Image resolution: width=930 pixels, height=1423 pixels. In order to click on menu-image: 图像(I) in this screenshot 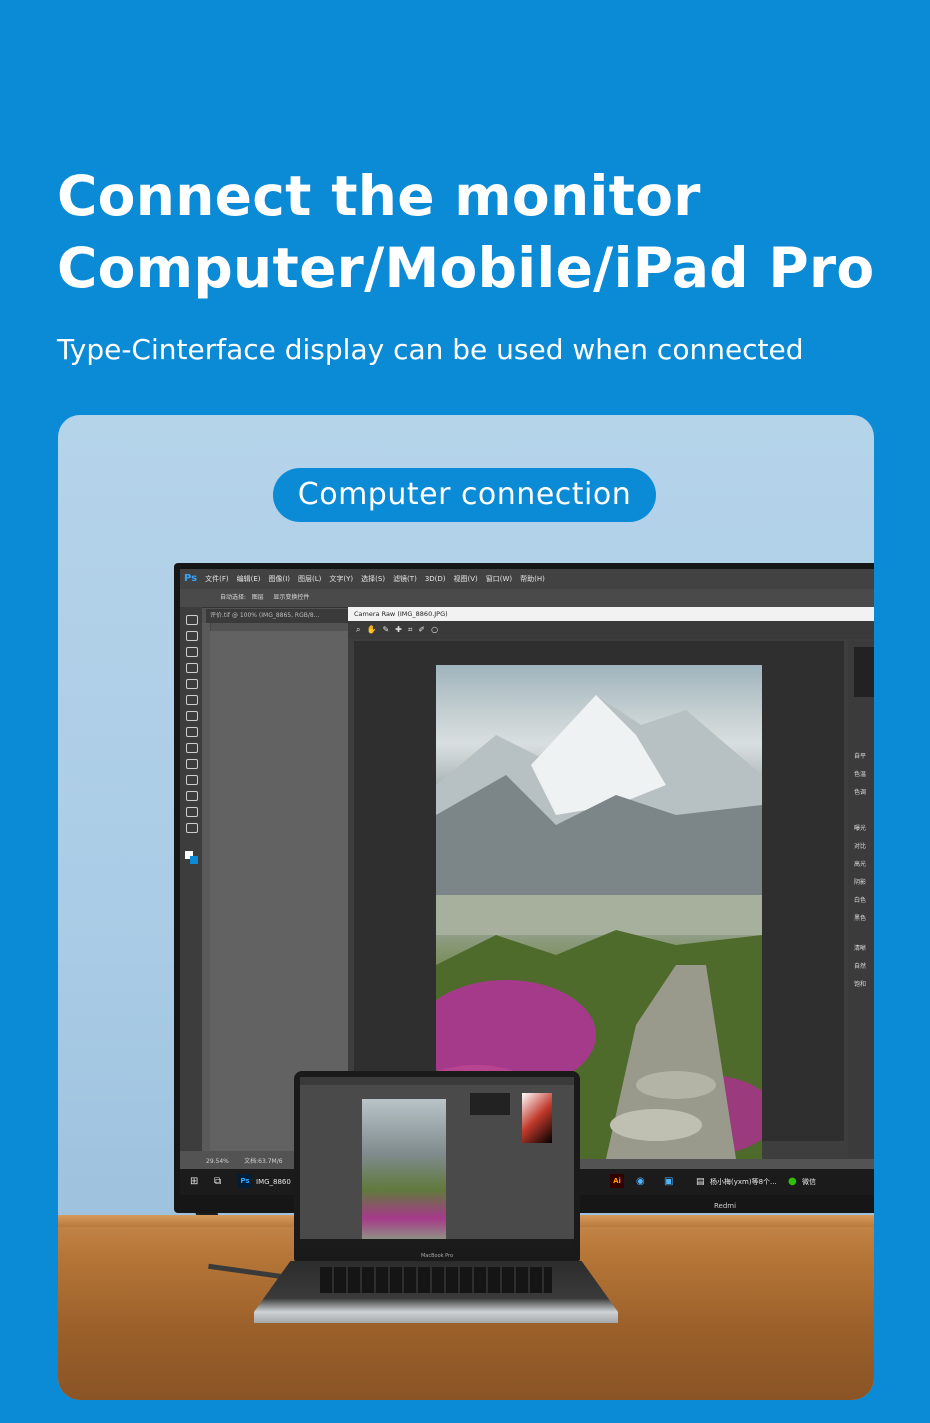, I will do `click(280, 579)`.